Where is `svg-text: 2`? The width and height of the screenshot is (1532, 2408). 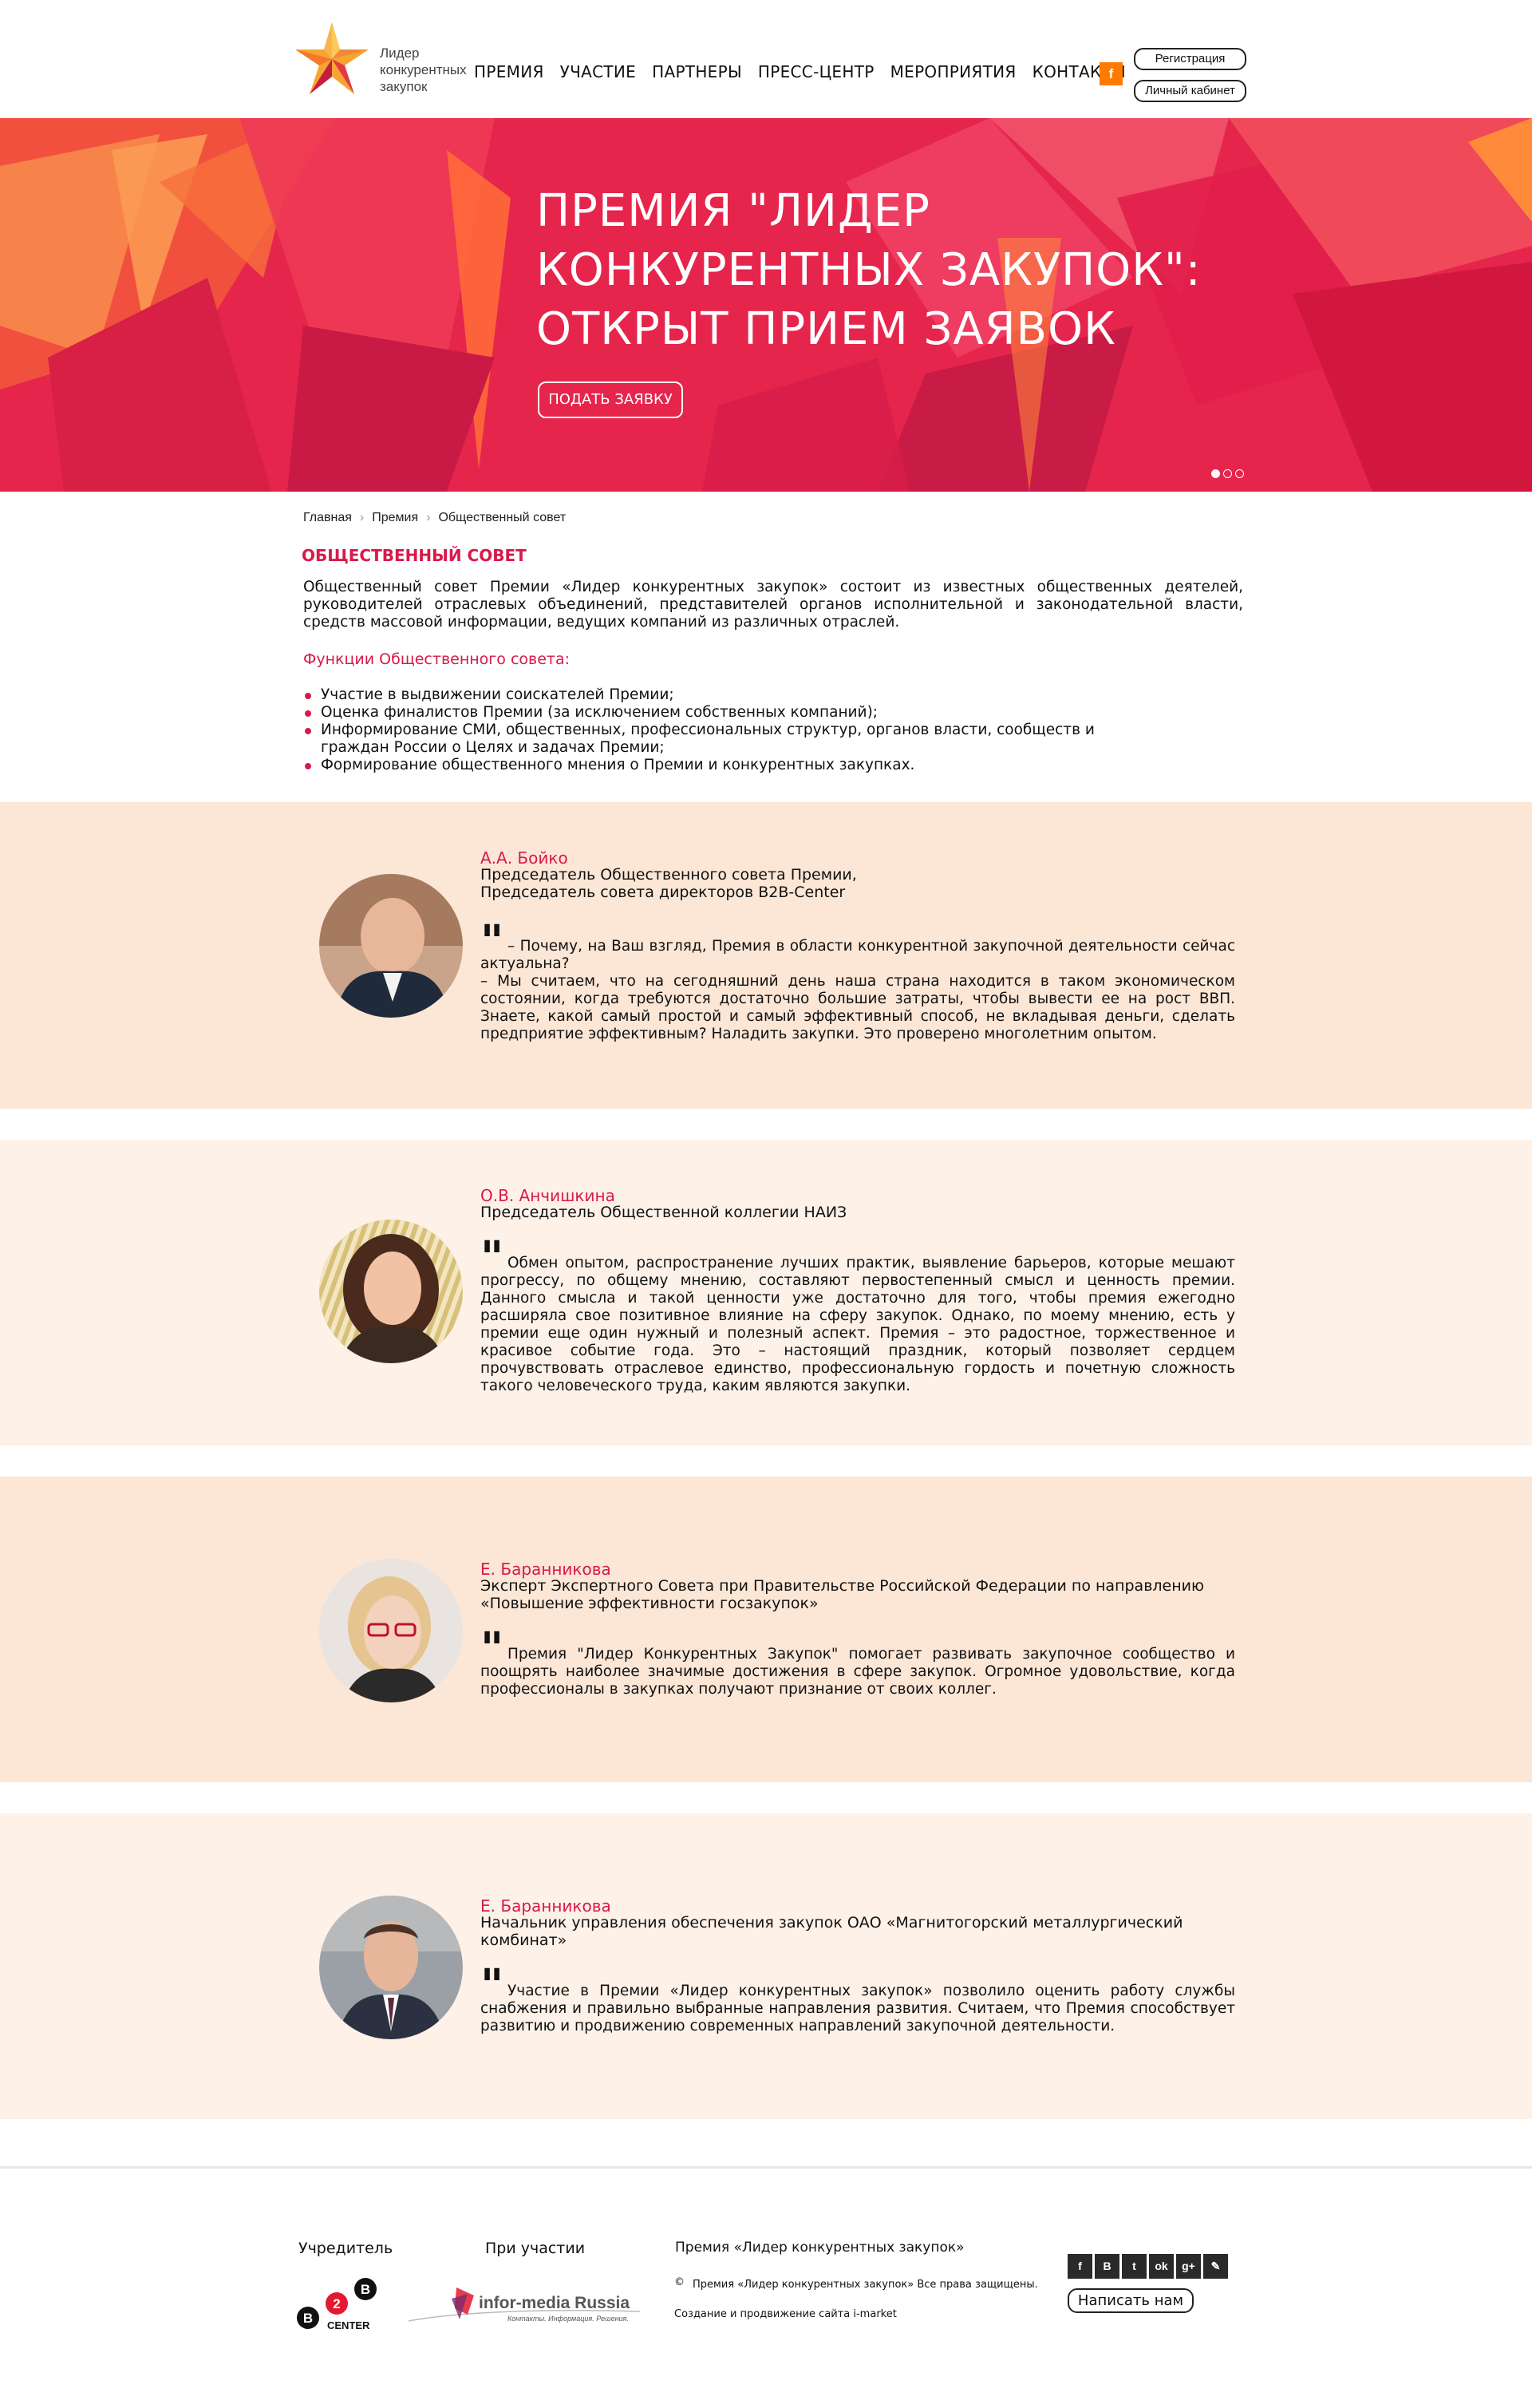 svg-text: 2 is located at coordinates (337, 2303).